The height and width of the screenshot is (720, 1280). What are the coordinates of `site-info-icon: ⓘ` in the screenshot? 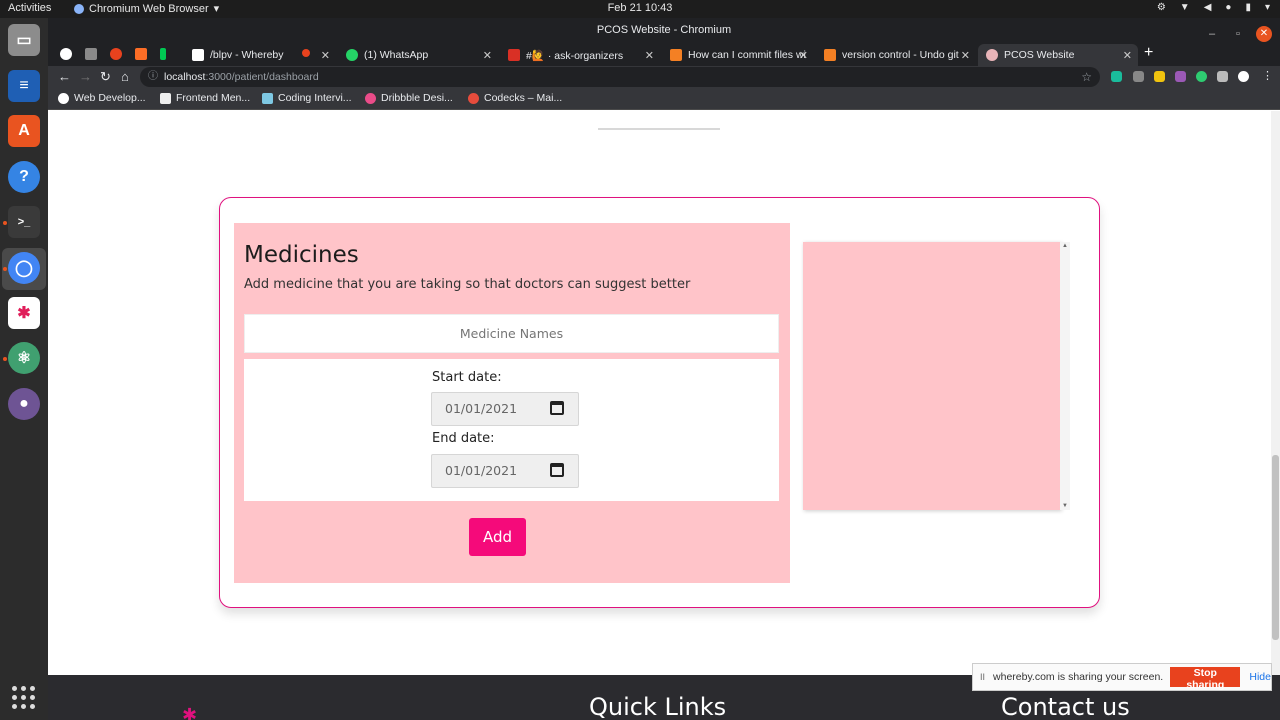 It's located at (153, 77).